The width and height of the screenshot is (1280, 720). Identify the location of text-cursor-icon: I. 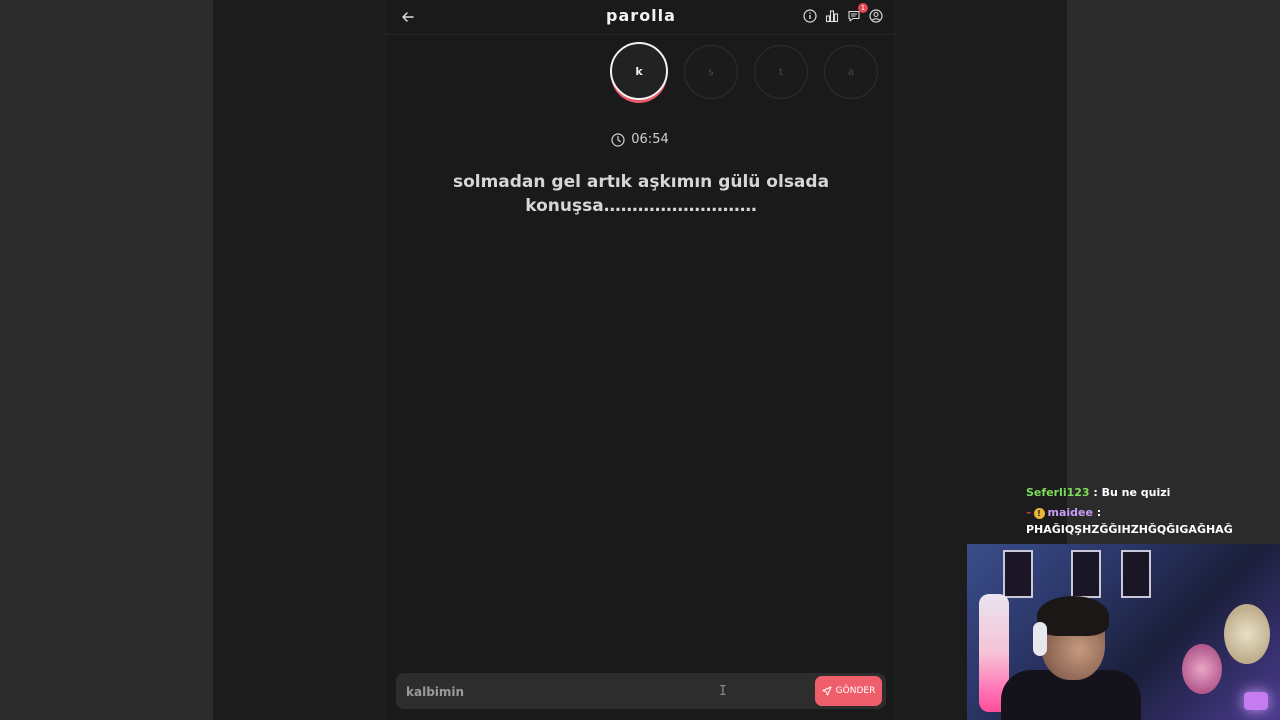
(723, 691).